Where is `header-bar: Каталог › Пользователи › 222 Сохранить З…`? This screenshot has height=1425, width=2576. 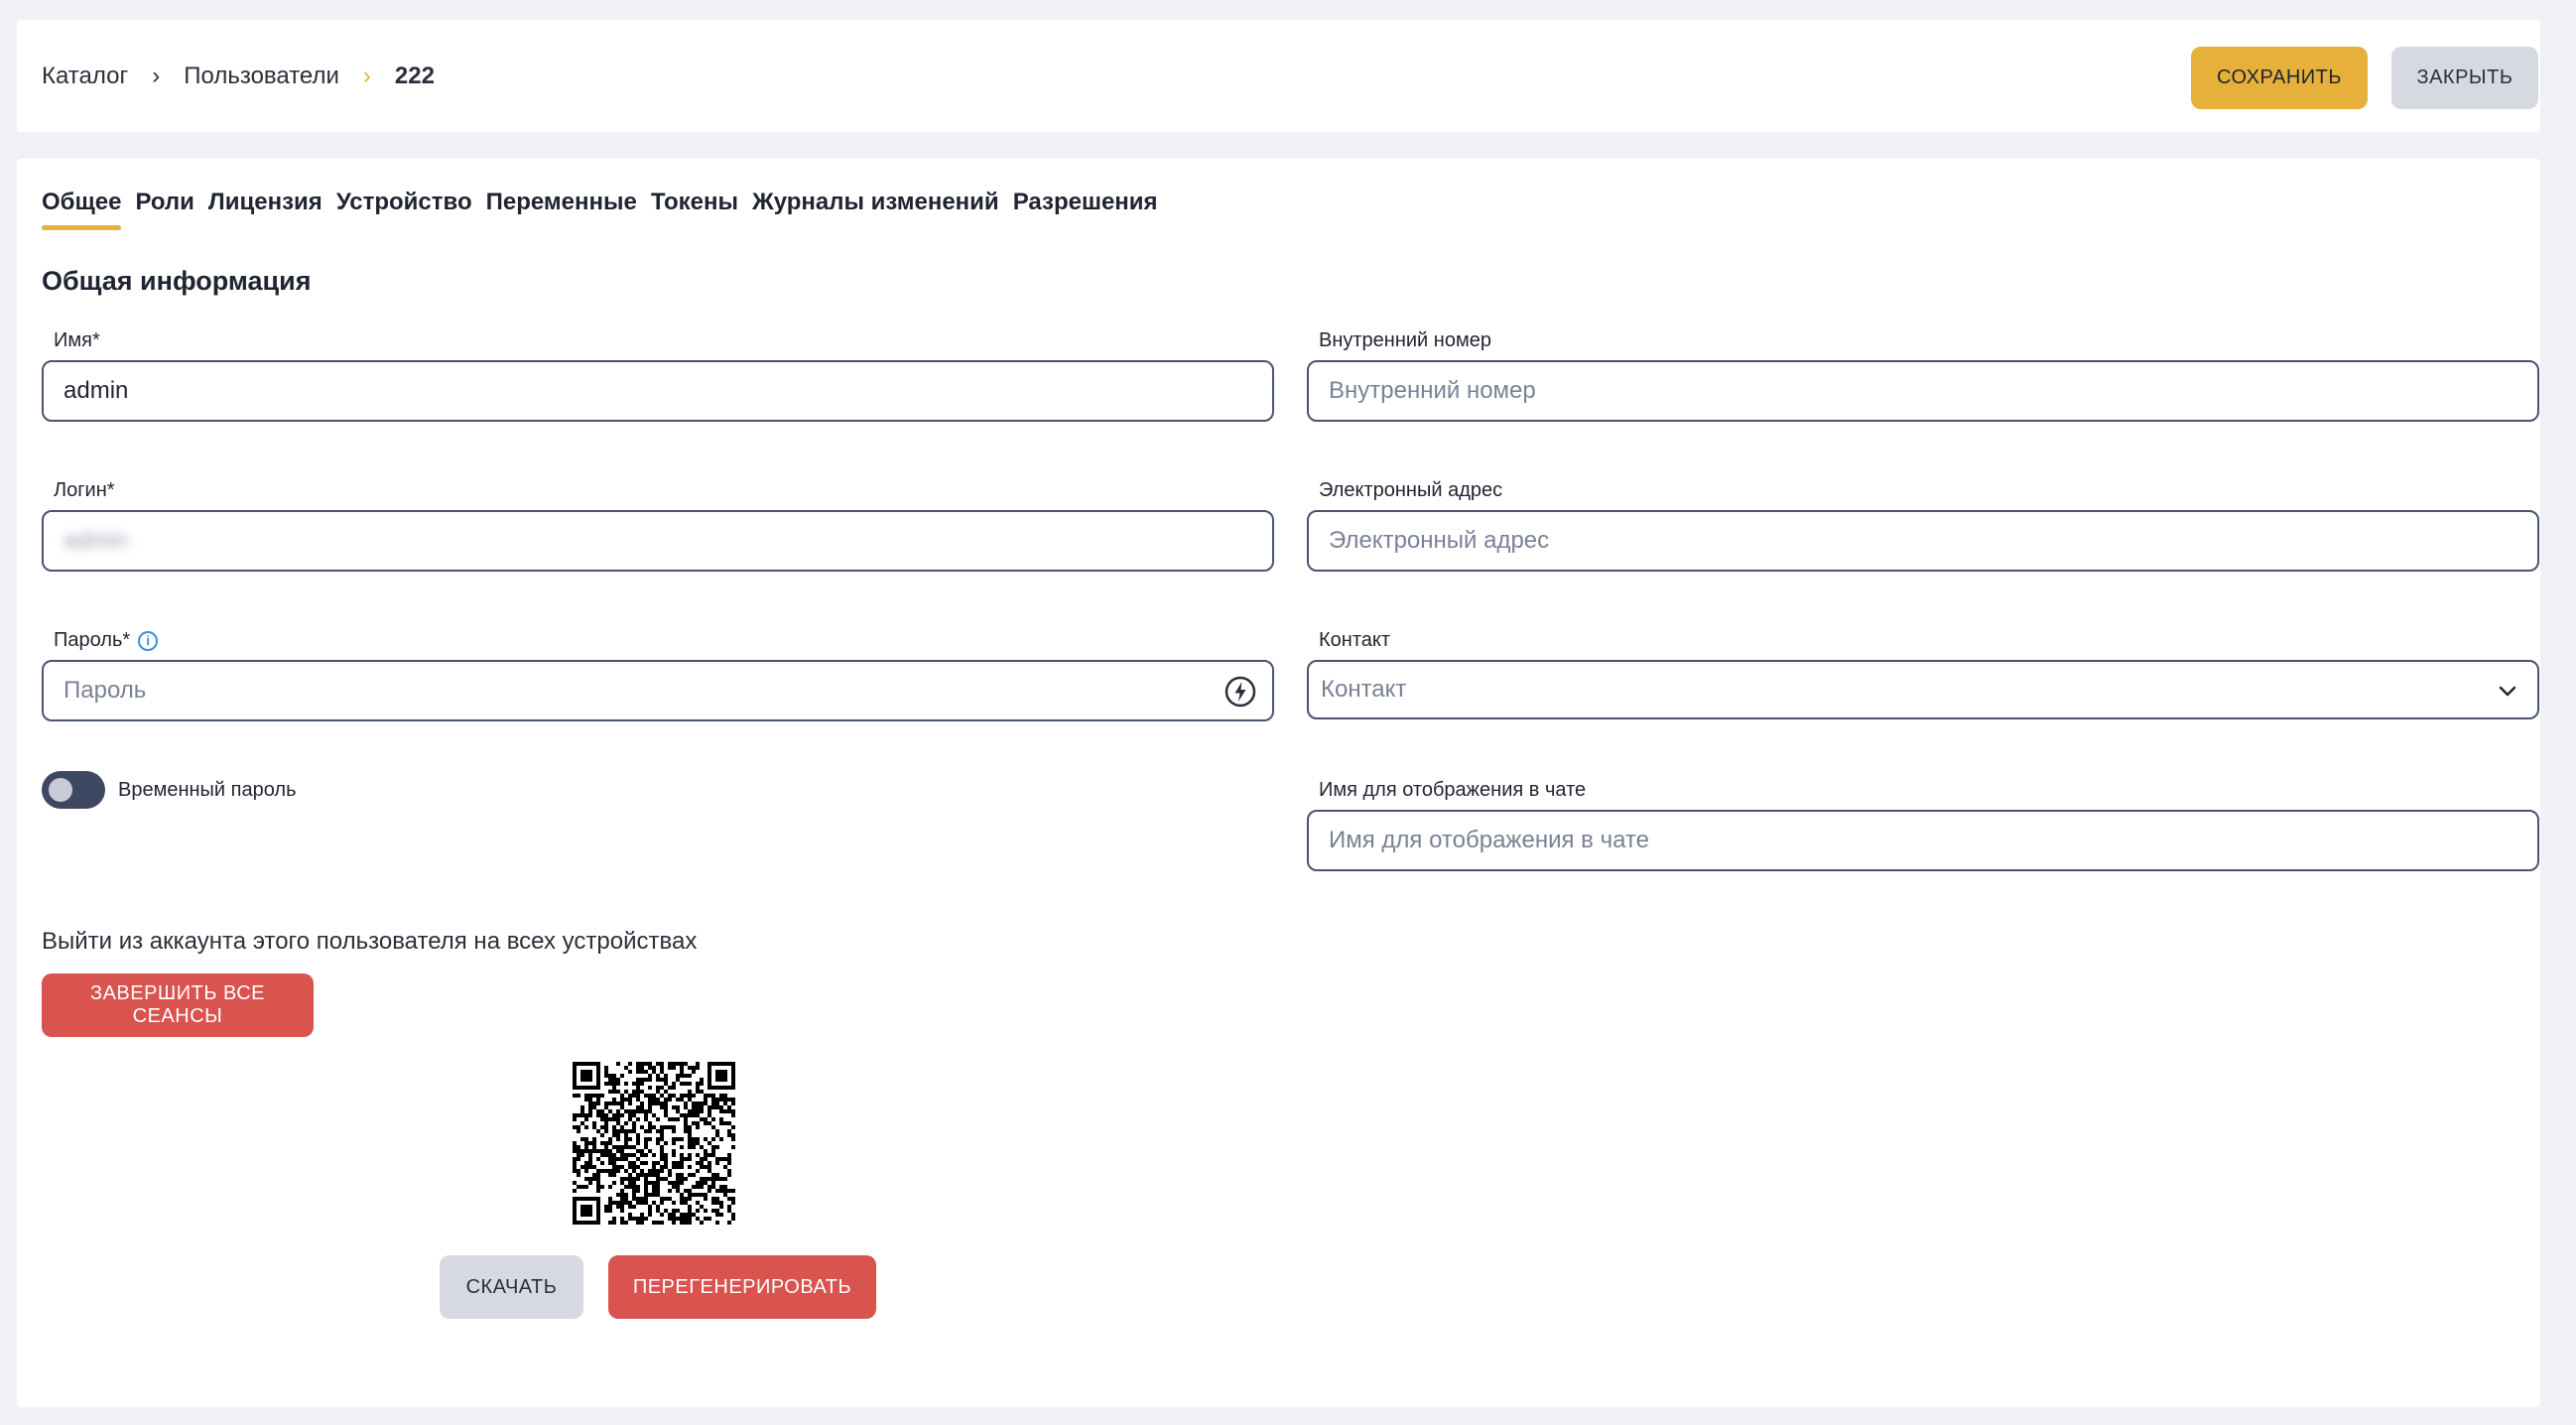 header-bar: Каталог › Пользователи › 222 Сохранить З… is located at coordinates (1279, 76).